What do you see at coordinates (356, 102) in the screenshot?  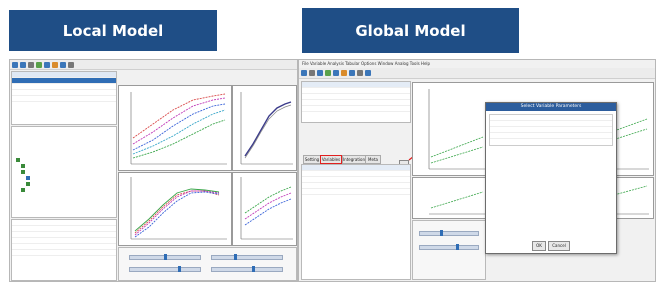 I see `global-variable-grid` at bounding box center [356, 102].